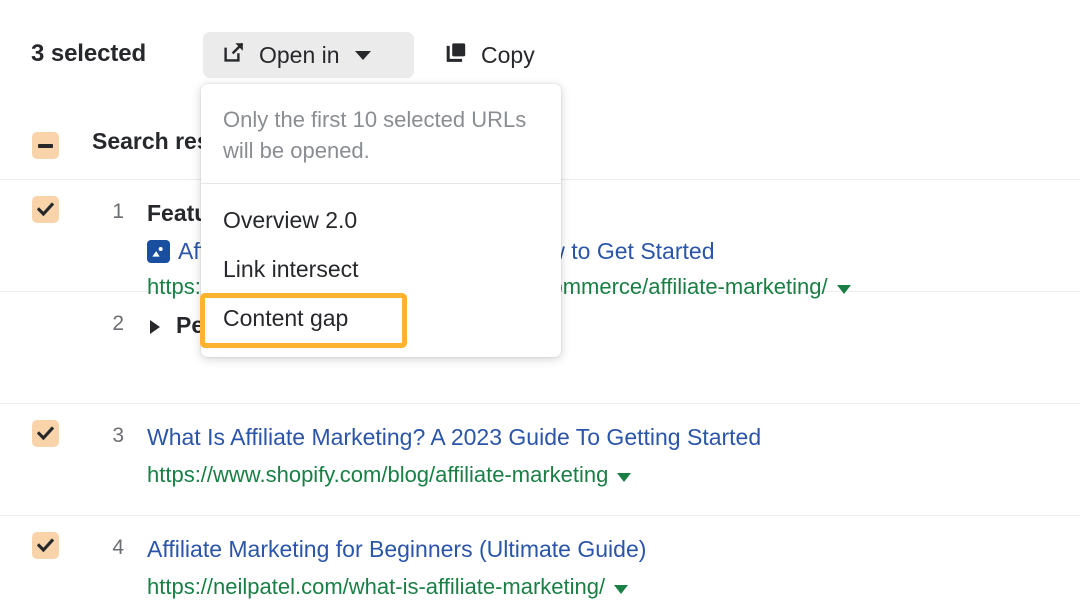 This screenshot has height=614, width=1080. I want to click on menu-item-link-intersect: Link intersect, so click(381, 269).